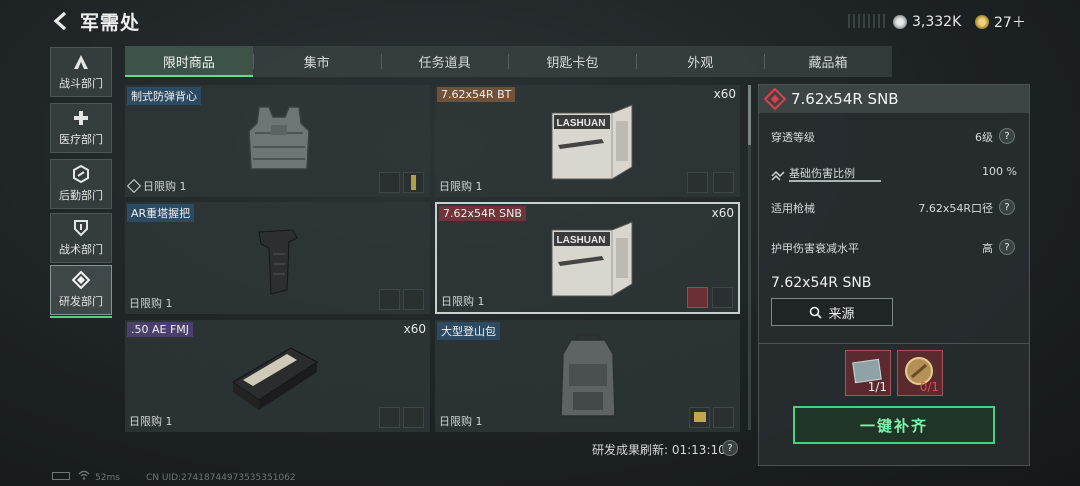  Describe the element at coordinates (868, 373) in the screenshot. I see `required-material-1: 1/1` at that location.